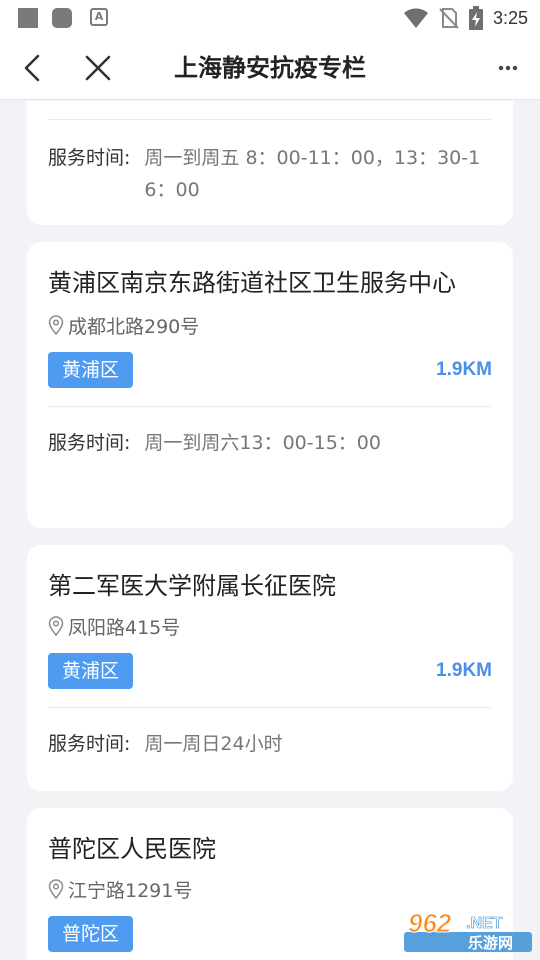  I want to click on clinic-name: 第二军医大学附属长征医院, so click(192, 586).